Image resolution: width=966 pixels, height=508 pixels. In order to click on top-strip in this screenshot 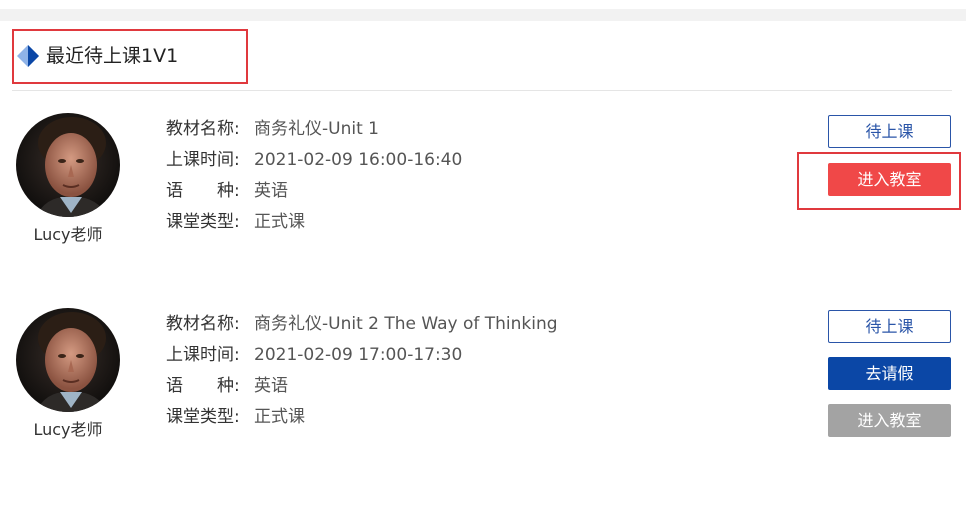, I will do `click(483, 15)`.